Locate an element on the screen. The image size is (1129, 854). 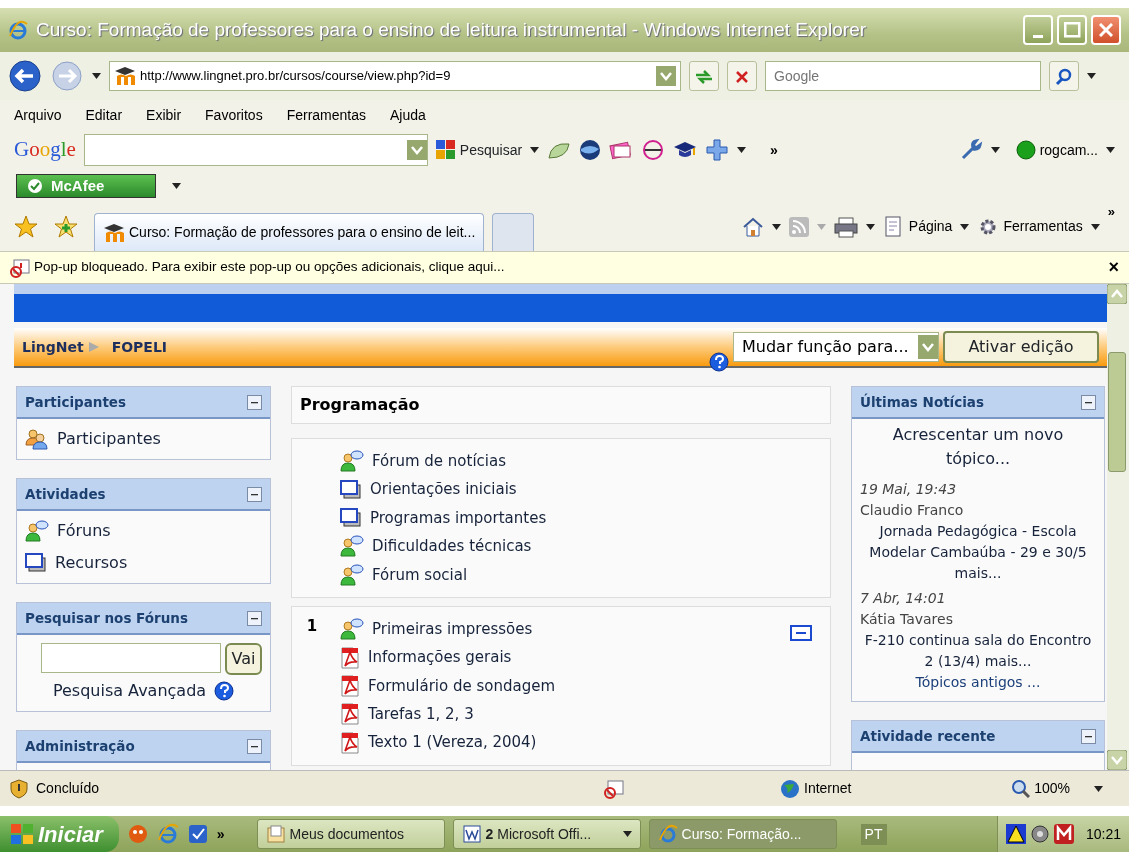
activity-link: Tarefas 1, 2, 3 is located at coordinates (421, 714).